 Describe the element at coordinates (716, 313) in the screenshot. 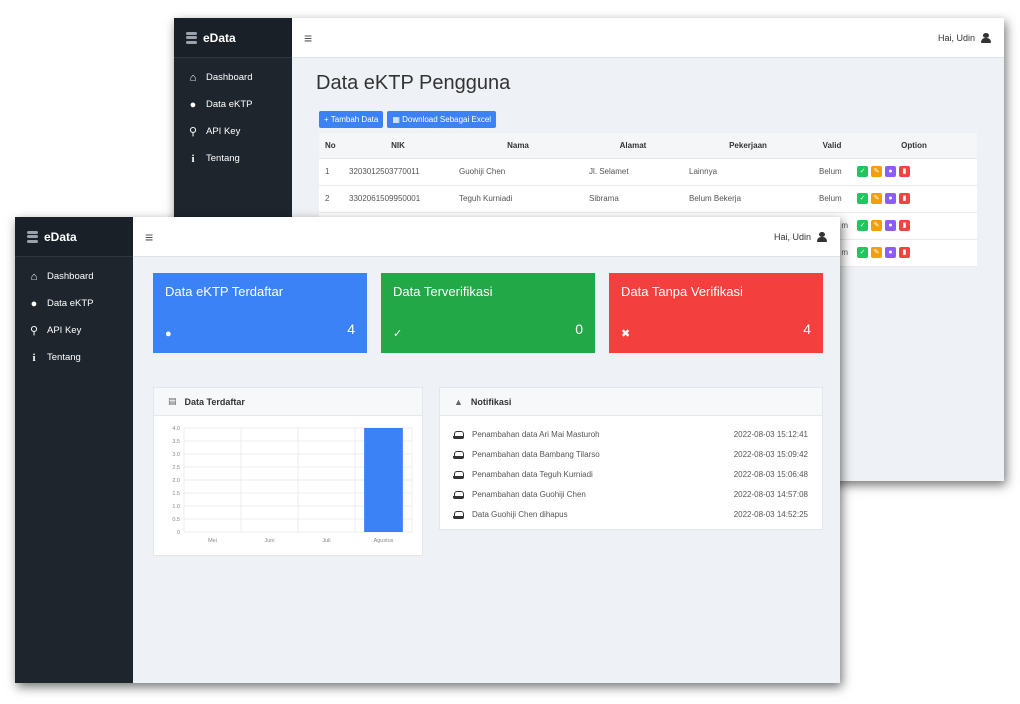

I see `card-unverified: Data Tanpa Verifikasi ✖ 4` at that location.